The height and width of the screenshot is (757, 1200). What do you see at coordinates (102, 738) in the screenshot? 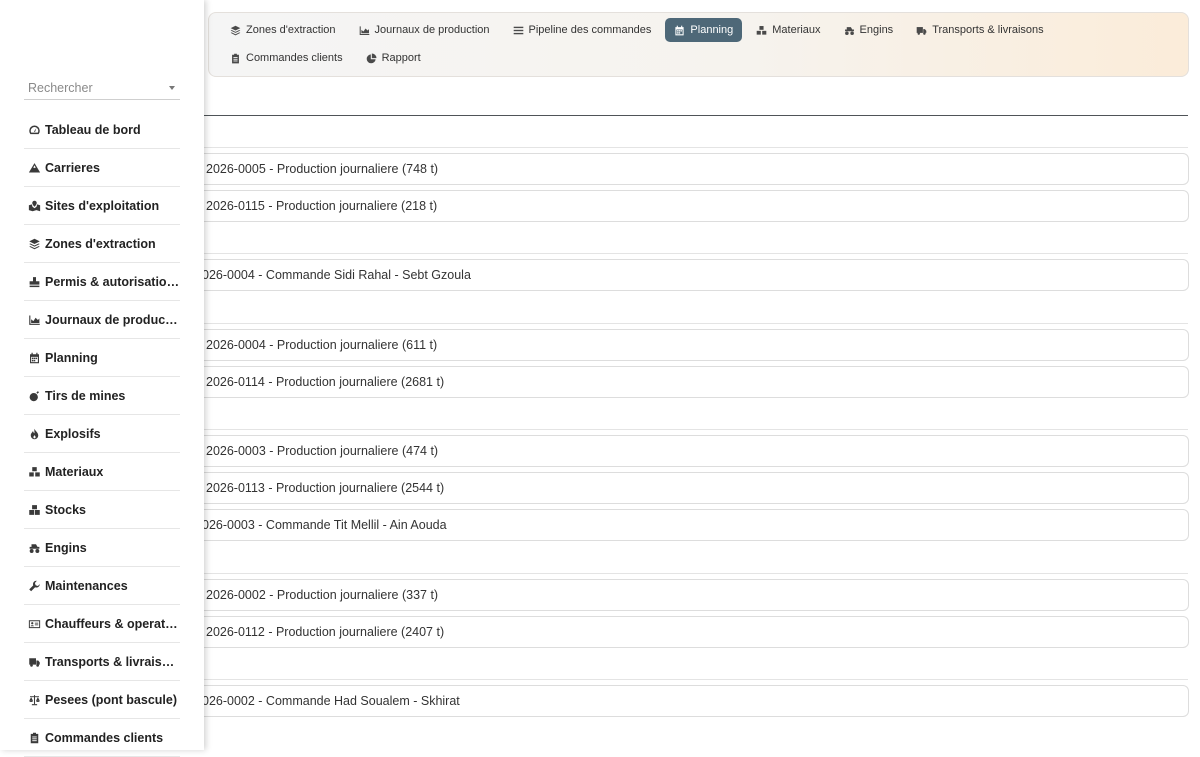
I see `sidebar-item-commandes-clients: Commandes clients` at bounding box center [102, 738].